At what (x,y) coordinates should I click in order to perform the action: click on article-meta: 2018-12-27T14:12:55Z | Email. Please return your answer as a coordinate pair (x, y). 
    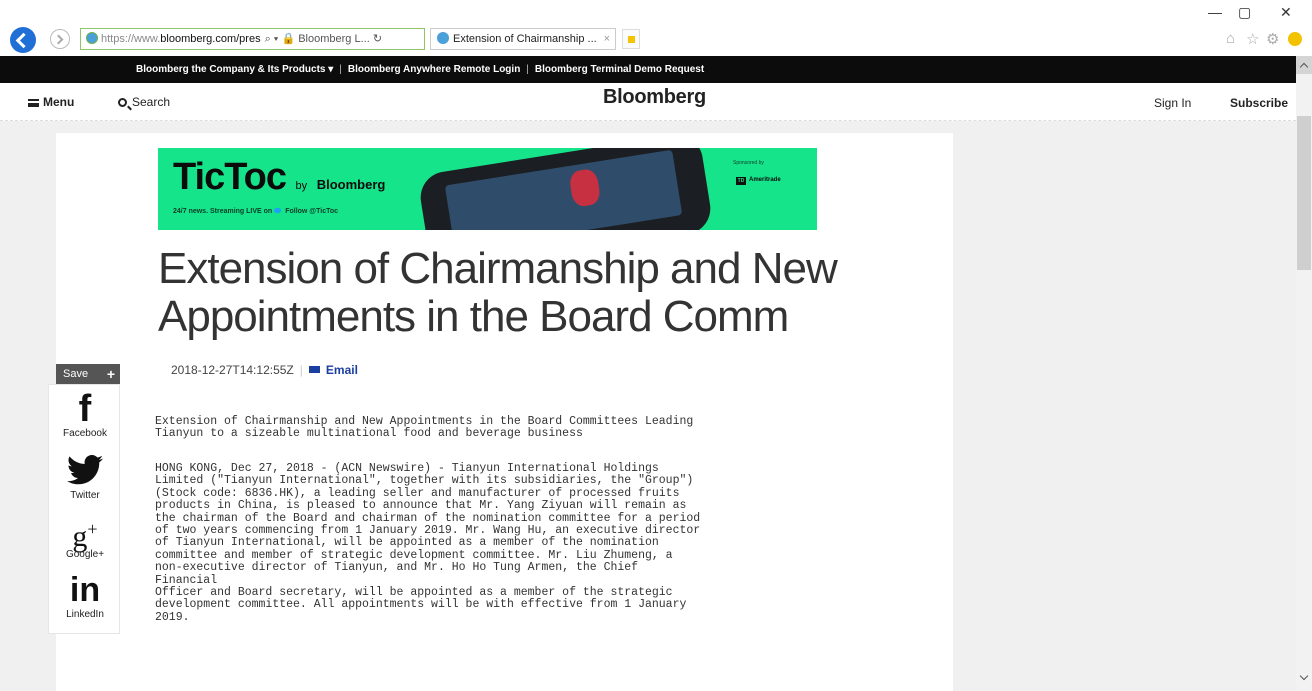
    Looking at the image, I should click on (264, 370).